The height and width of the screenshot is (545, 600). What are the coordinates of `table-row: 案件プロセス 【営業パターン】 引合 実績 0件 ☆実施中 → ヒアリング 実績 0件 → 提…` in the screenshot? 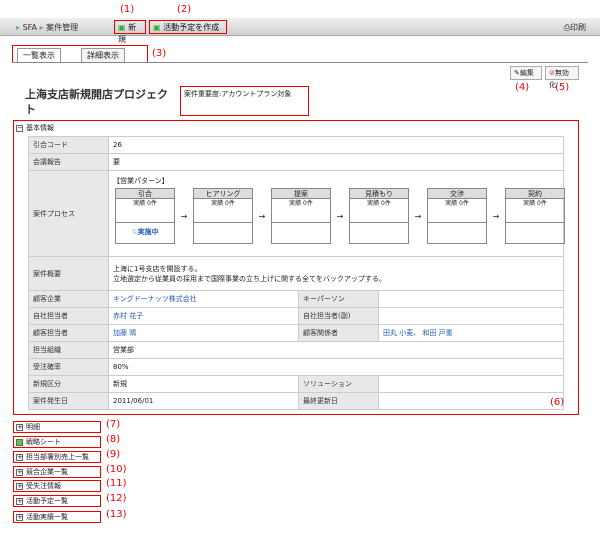 It's located at (296, 213).